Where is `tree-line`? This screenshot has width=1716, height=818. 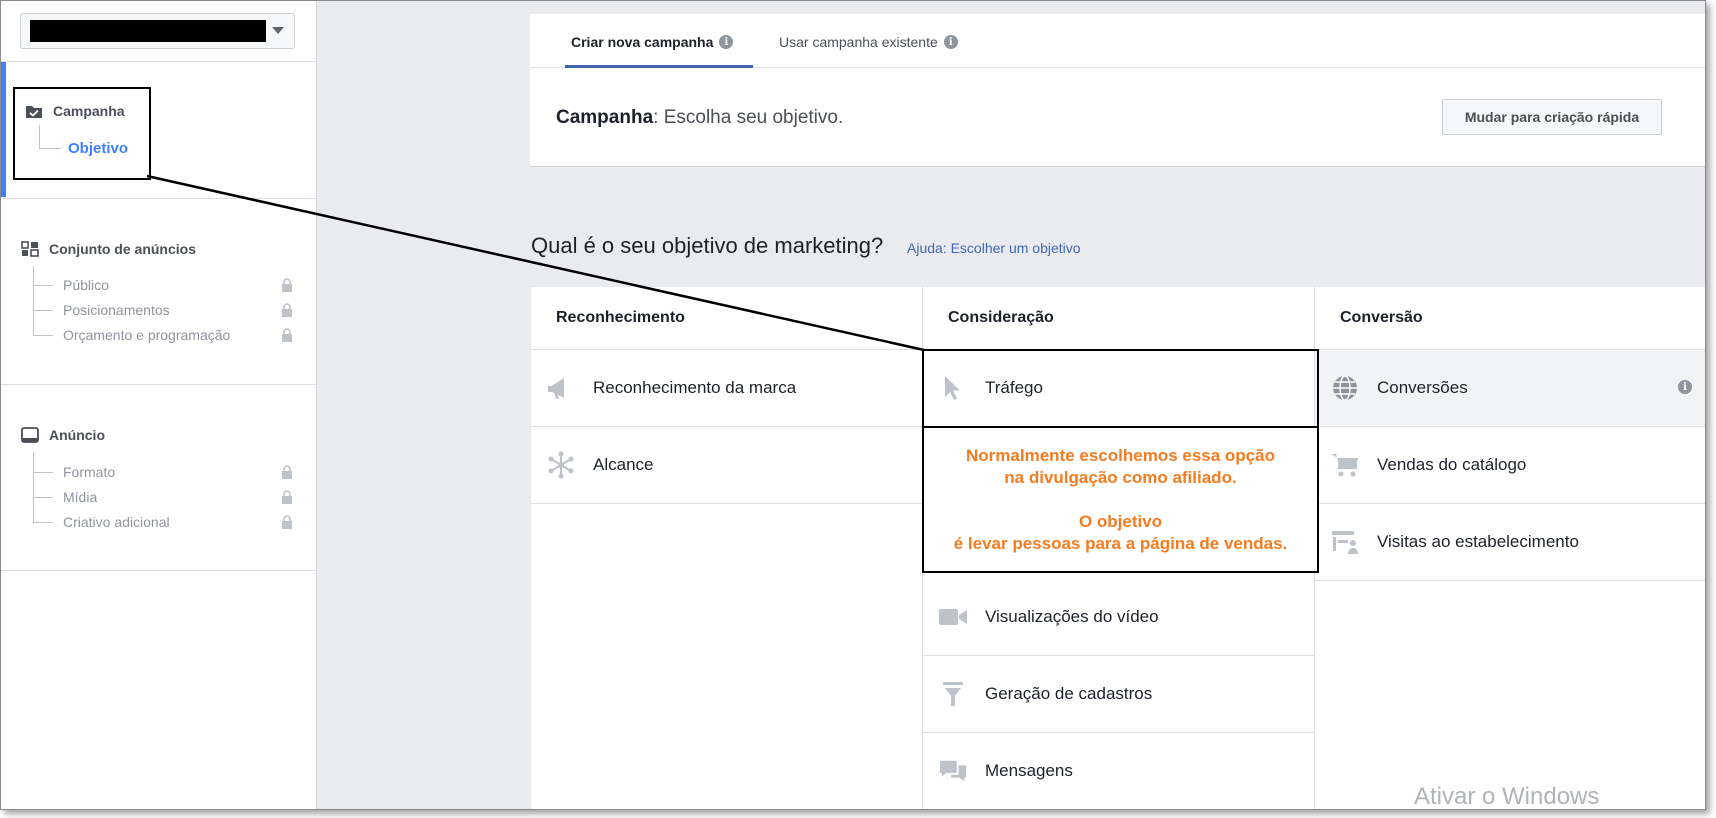
tree-line is located at coordinates (33, 487).